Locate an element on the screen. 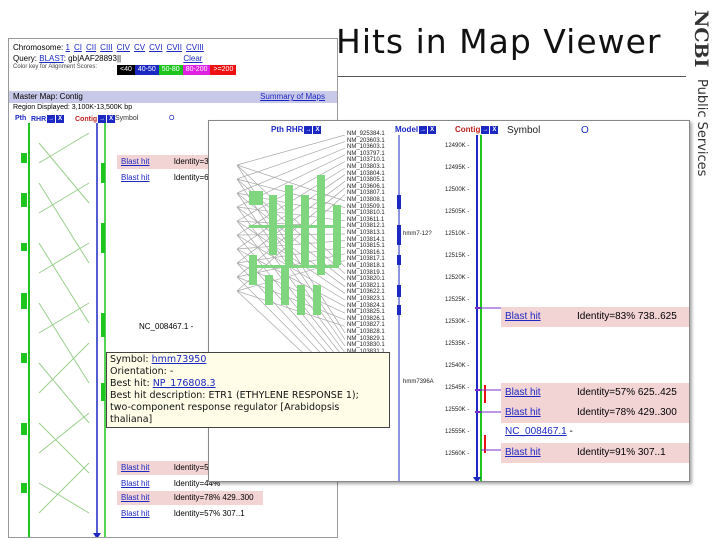  accession-label: NM_103807.1 is located at coordinates (366, 193).